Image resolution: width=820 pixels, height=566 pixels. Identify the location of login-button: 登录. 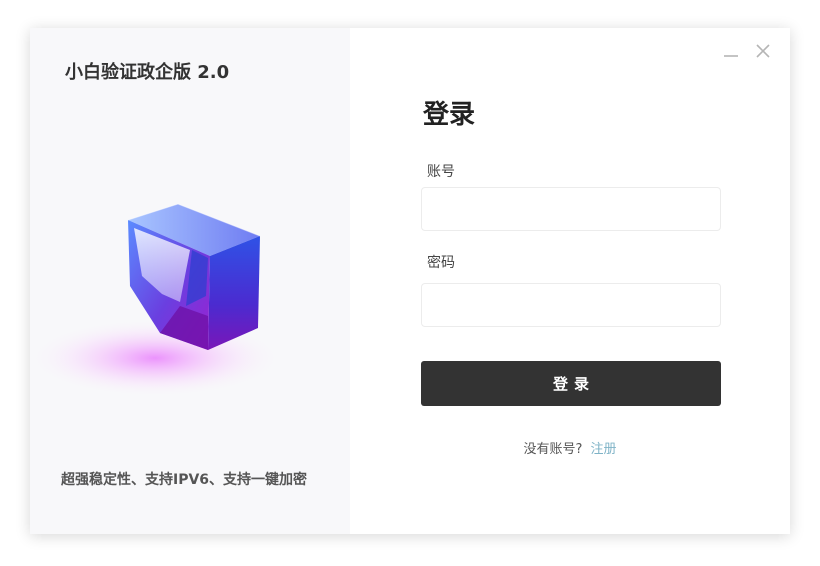
(571, 383).